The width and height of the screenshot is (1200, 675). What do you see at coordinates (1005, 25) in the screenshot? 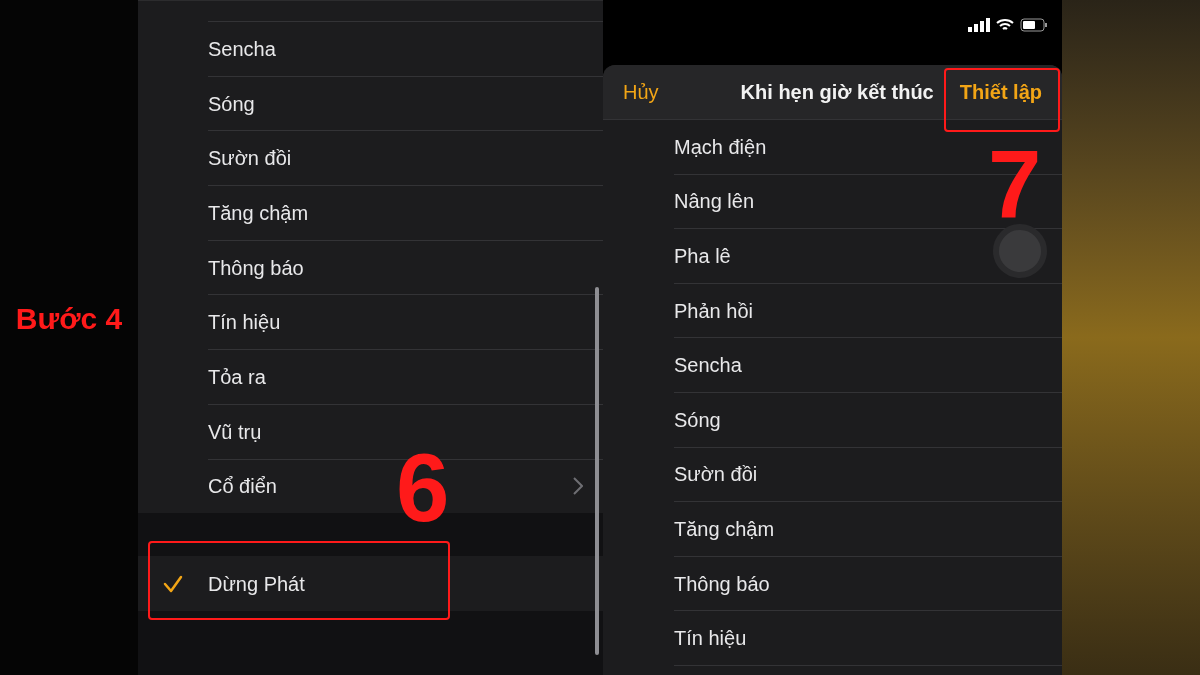
I see `wifi-icon` at bounding box center [1005, 25].